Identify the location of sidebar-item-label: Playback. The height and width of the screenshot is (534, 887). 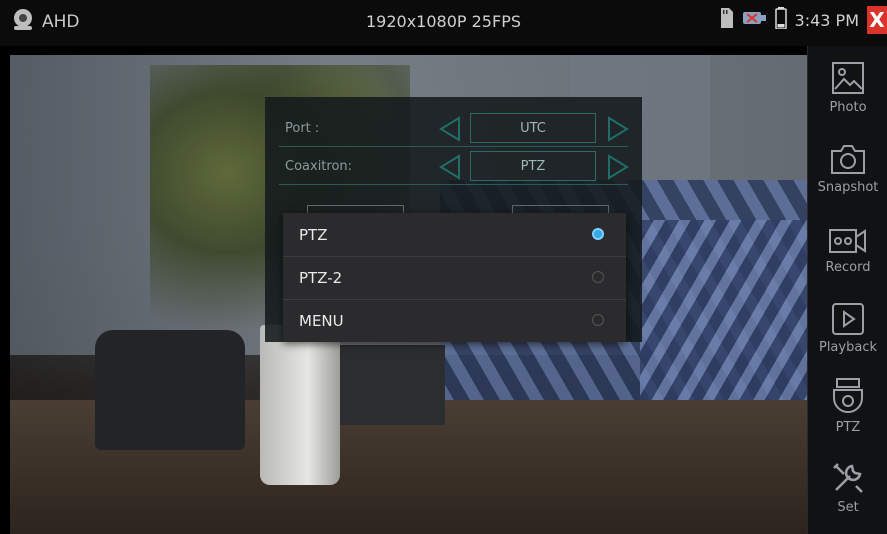
(847, 347).